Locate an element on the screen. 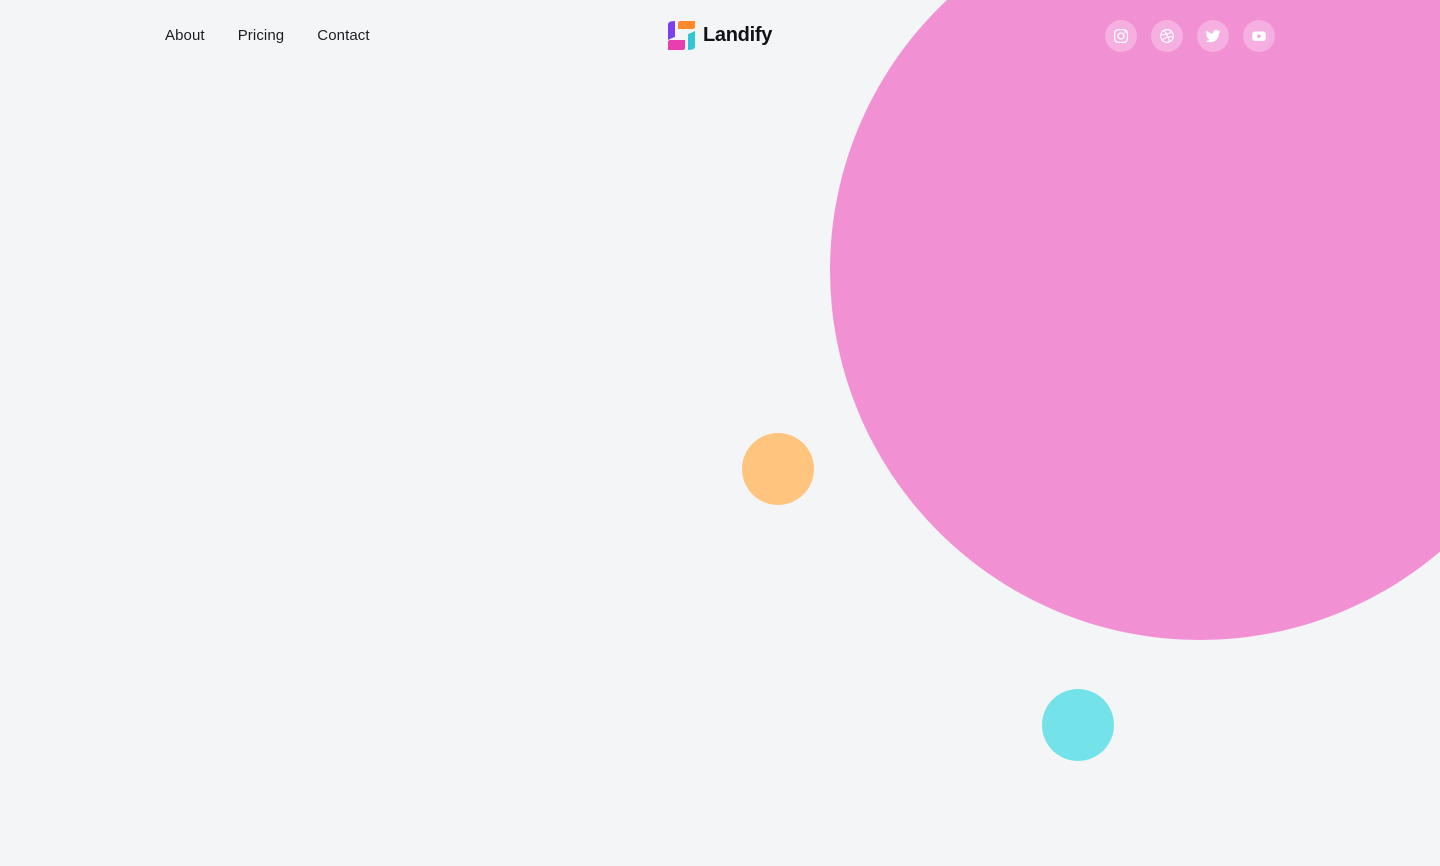 The height and width of the screenshot is (866, 1440). dribbble-button is located at coordinates (1167, 36).